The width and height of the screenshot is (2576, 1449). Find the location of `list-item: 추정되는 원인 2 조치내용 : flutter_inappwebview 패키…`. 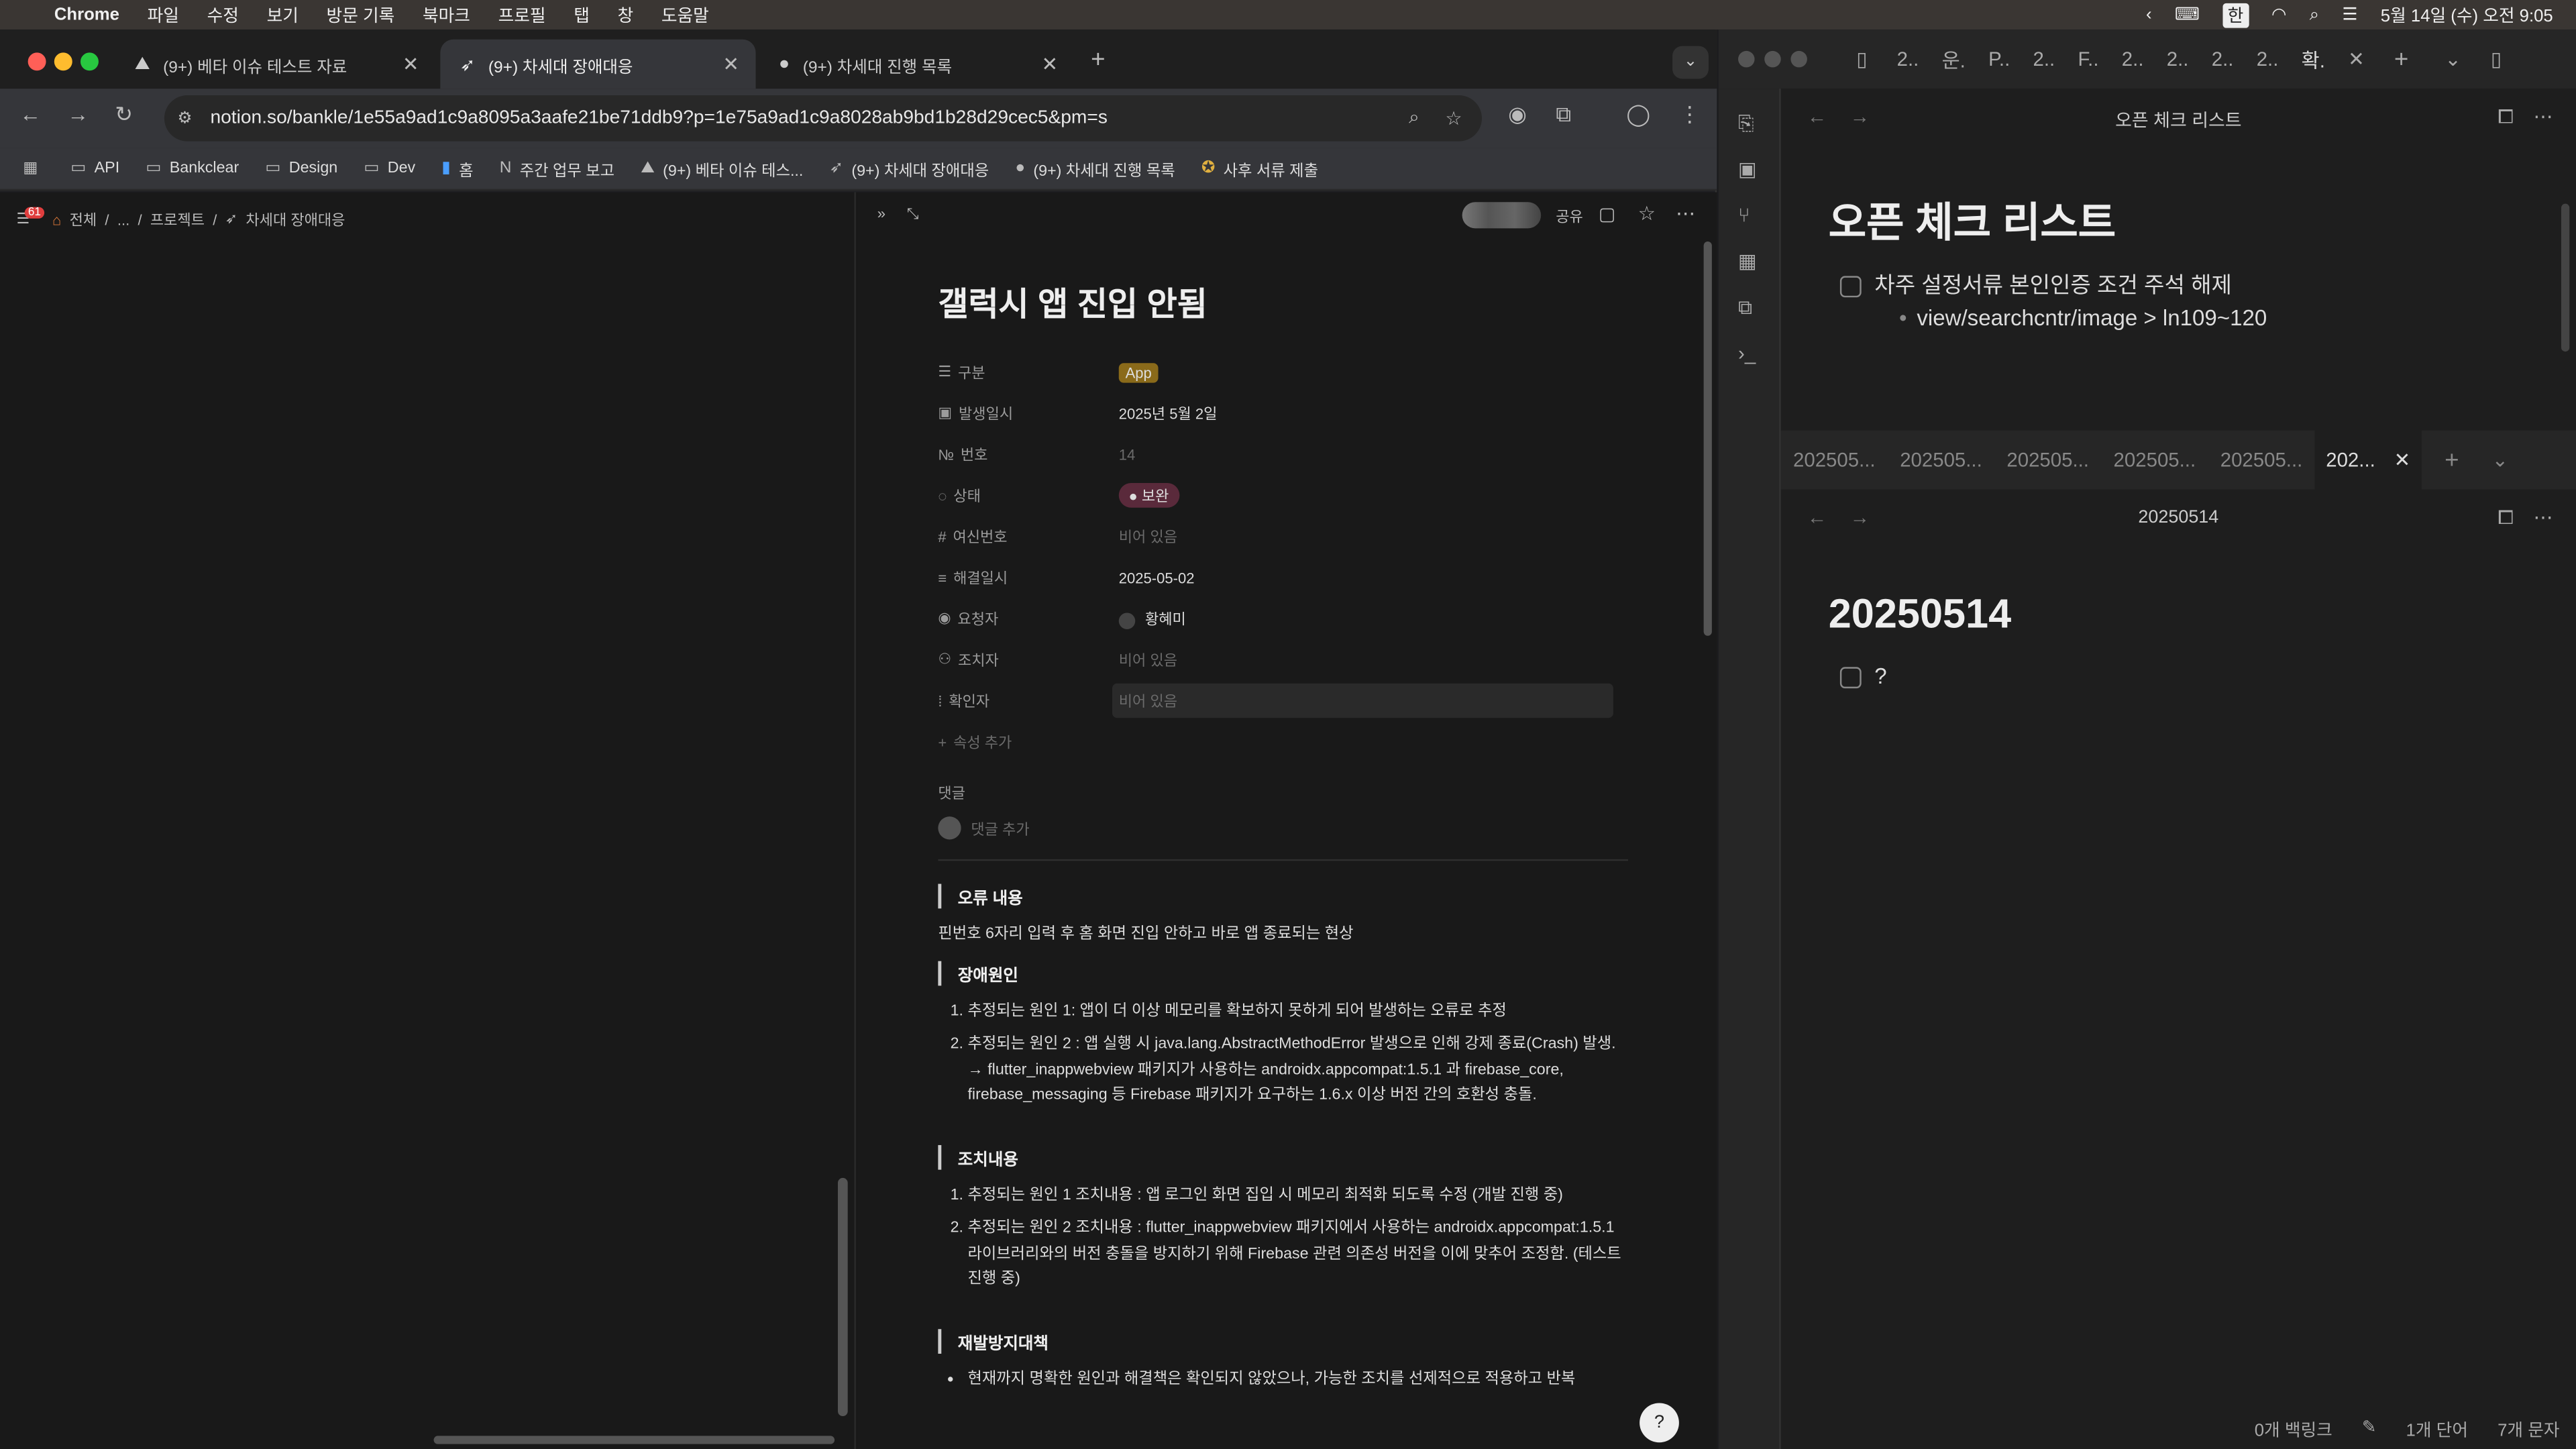

list-item: 추정되는 원인 2 조치내용 : flutter_inappwebview 패키… is located at coordinates (1297, 1254).